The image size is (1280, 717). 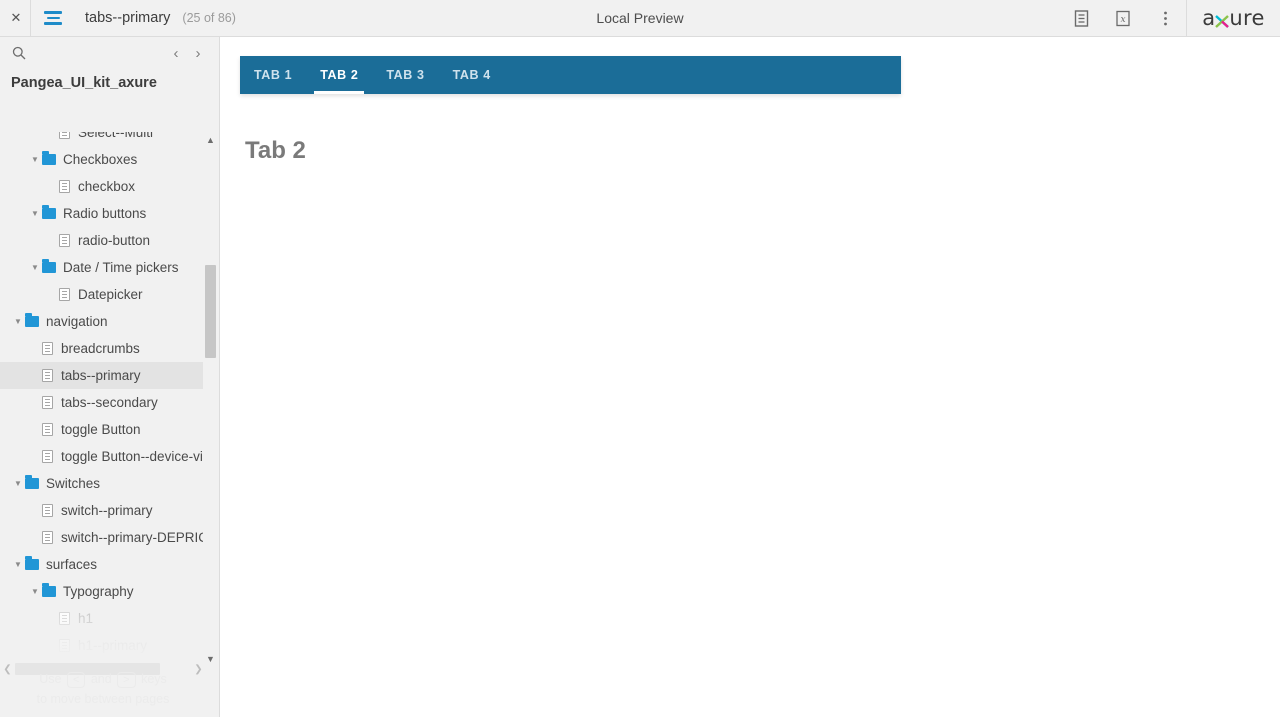 What do you see at coordinates (273, 75) in the screenshot?
I see `tab-1: TAB 1` at bounding box center [273, 75].